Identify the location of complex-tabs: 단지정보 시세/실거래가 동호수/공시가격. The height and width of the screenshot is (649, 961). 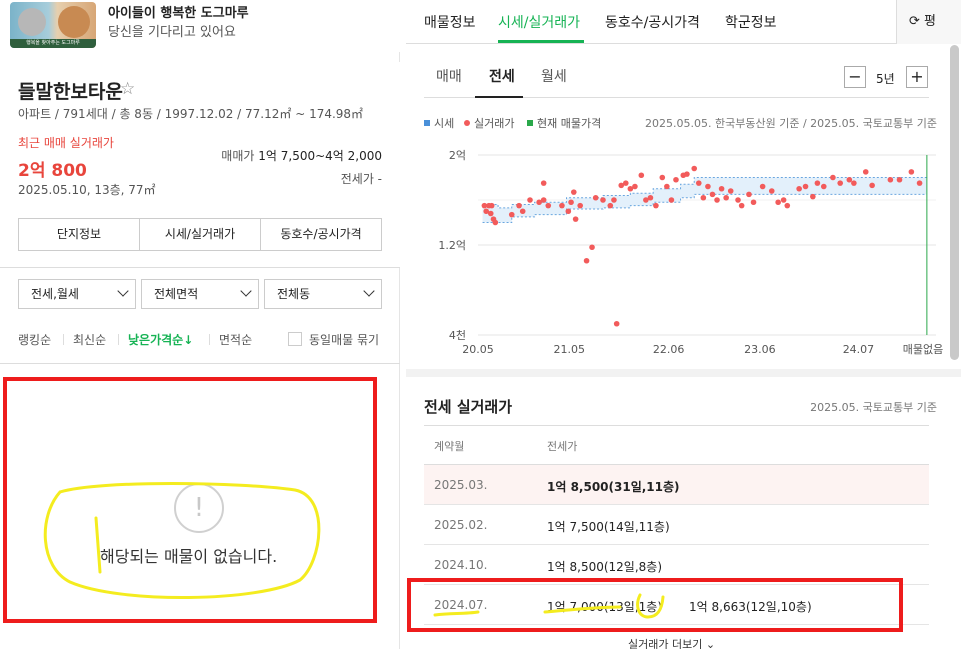
(200, 234).